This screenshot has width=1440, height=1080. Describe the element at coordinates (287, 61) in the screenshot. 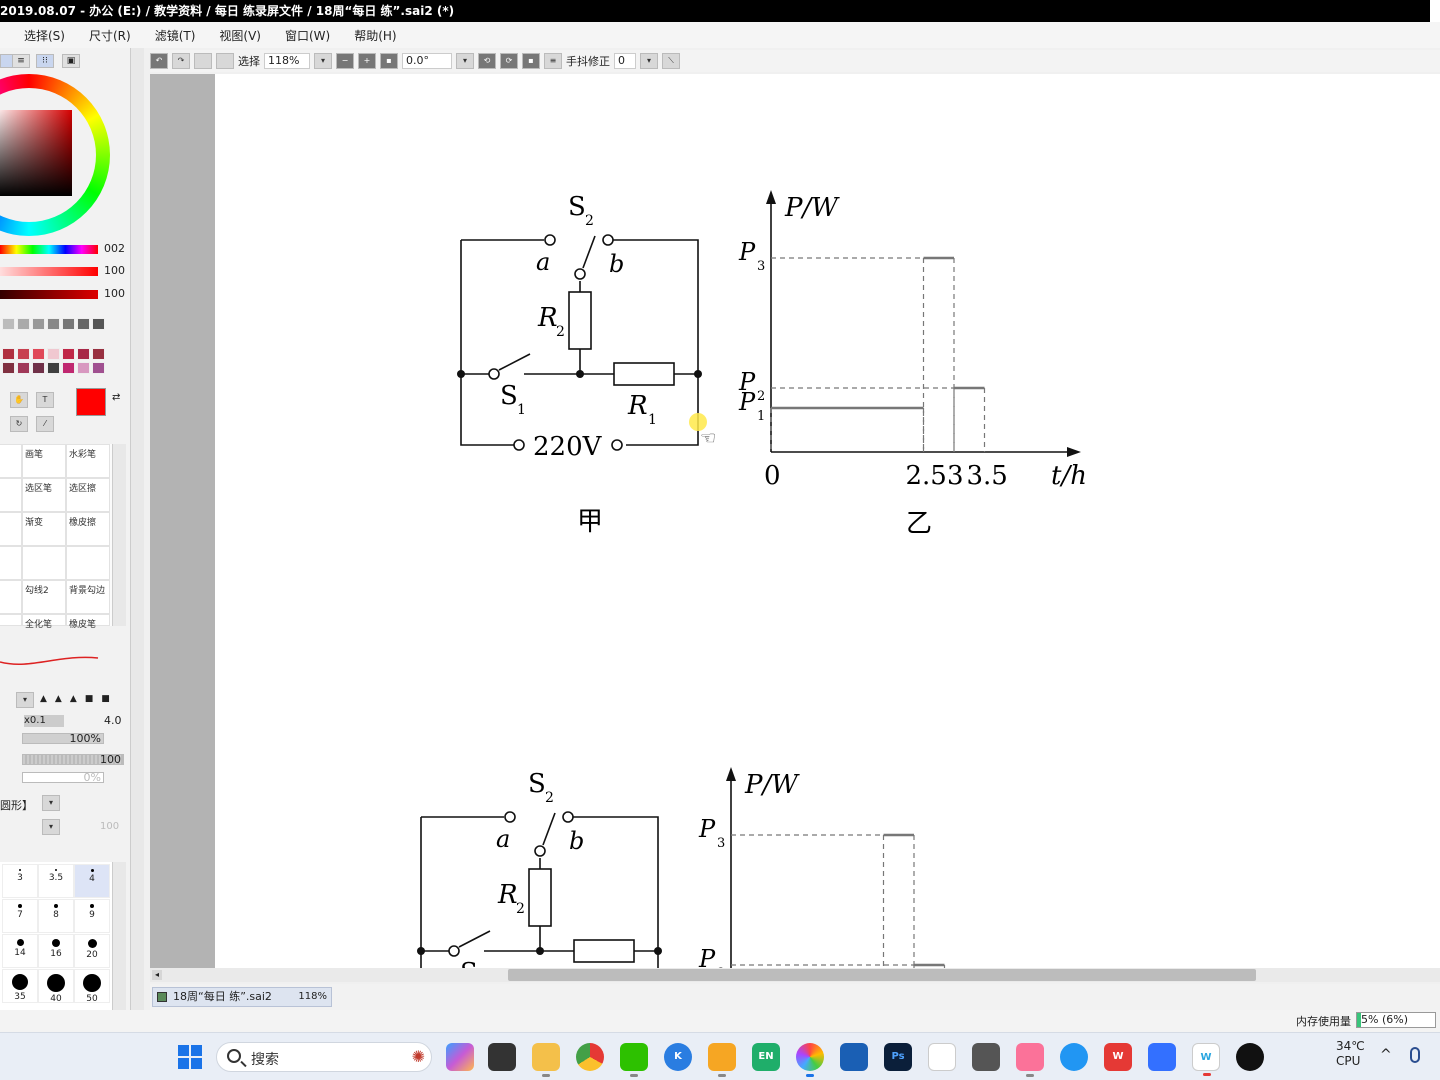

I see `zoom-field: 118%` at that location.